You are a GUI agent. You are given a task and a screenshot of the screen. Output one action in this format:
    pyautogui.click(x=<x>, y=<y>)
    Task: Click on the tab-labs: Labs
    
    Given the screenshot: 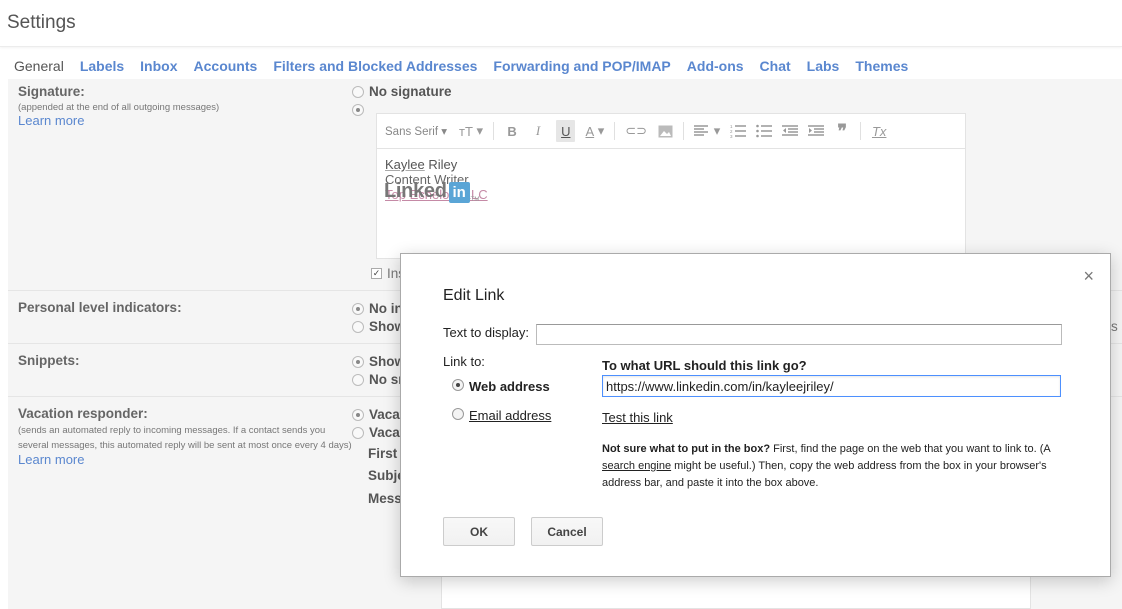 What is the action you would take?
    pyautogui.click(x=823, y=66)
    